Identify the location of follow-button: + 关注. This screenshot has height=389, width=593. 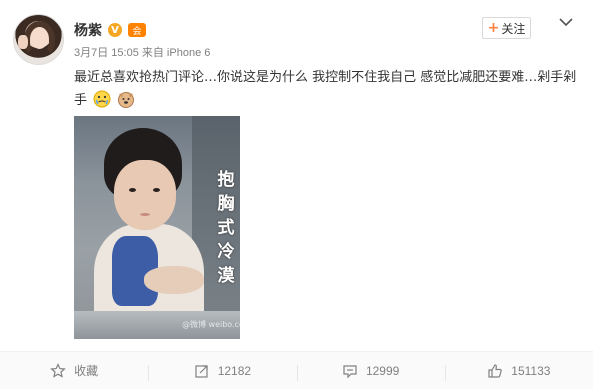
(506, 28).